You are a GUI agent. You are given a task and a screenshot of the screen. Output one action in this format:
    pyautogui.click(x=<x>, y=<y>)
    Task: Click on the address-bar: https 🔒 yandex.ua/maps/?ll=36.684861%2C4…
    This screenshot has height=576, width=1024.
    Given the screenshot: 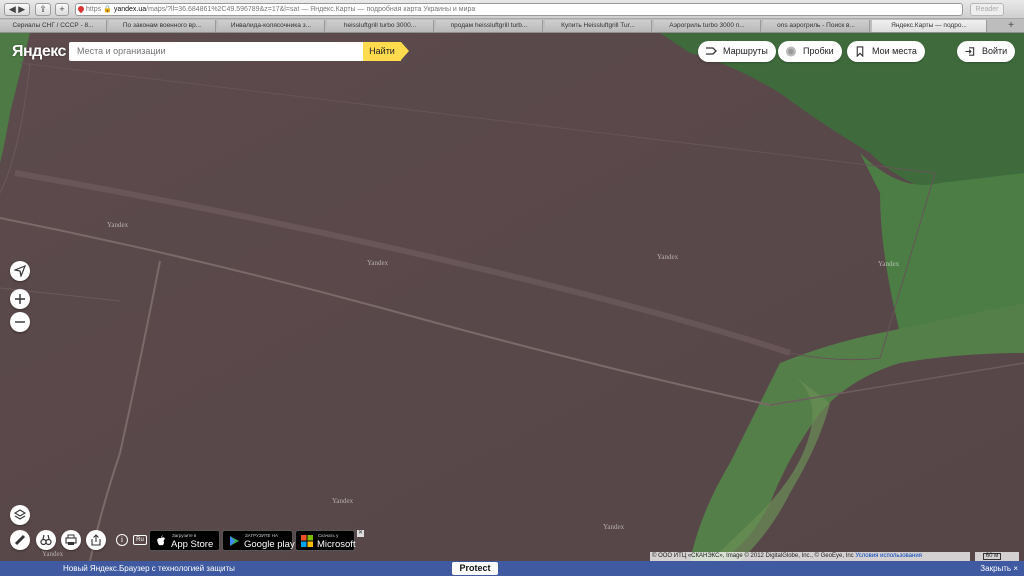 What is the action you would take?
    pyautogui.click(x=519, y=9)
    